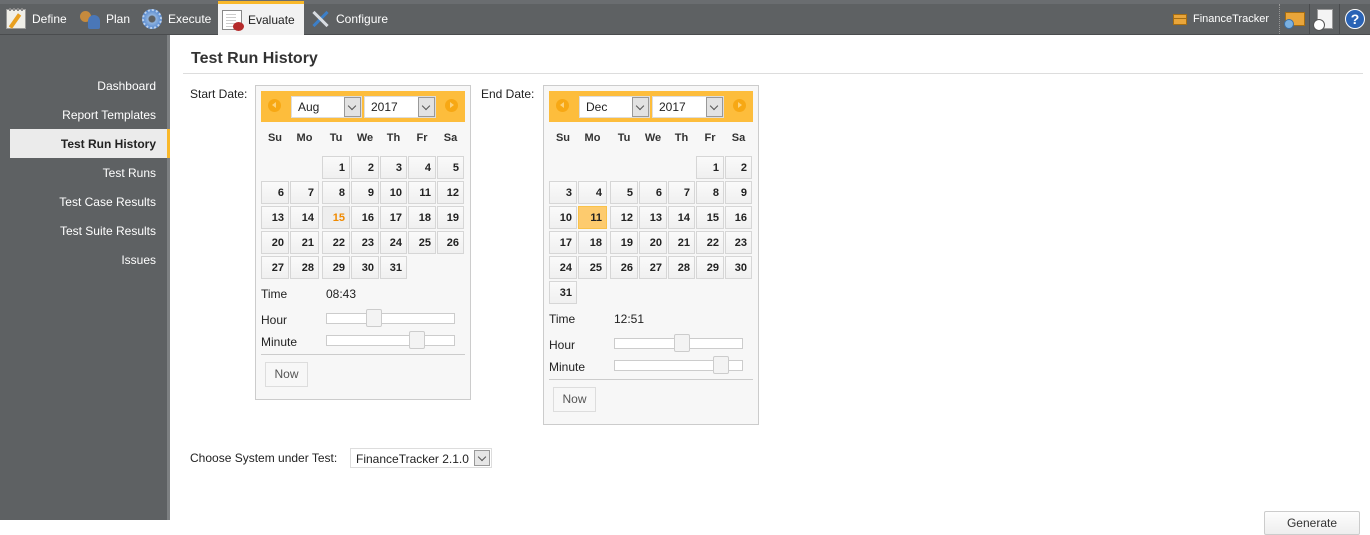  What do you see at coordinates (90, 143) in the screenshot?
I see `sidebar-item-test-run-history: Test Run History` at bounding box center [90, 143].